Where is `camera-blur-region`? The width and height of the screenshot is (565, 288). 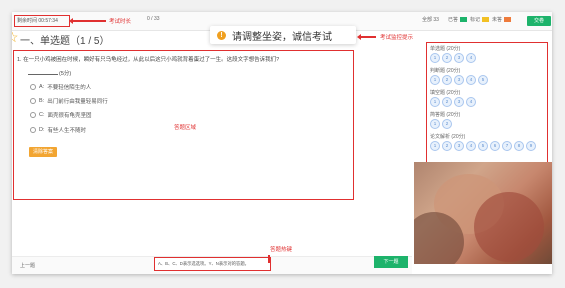 camera-blur-region is located at coordinates (509, 227).